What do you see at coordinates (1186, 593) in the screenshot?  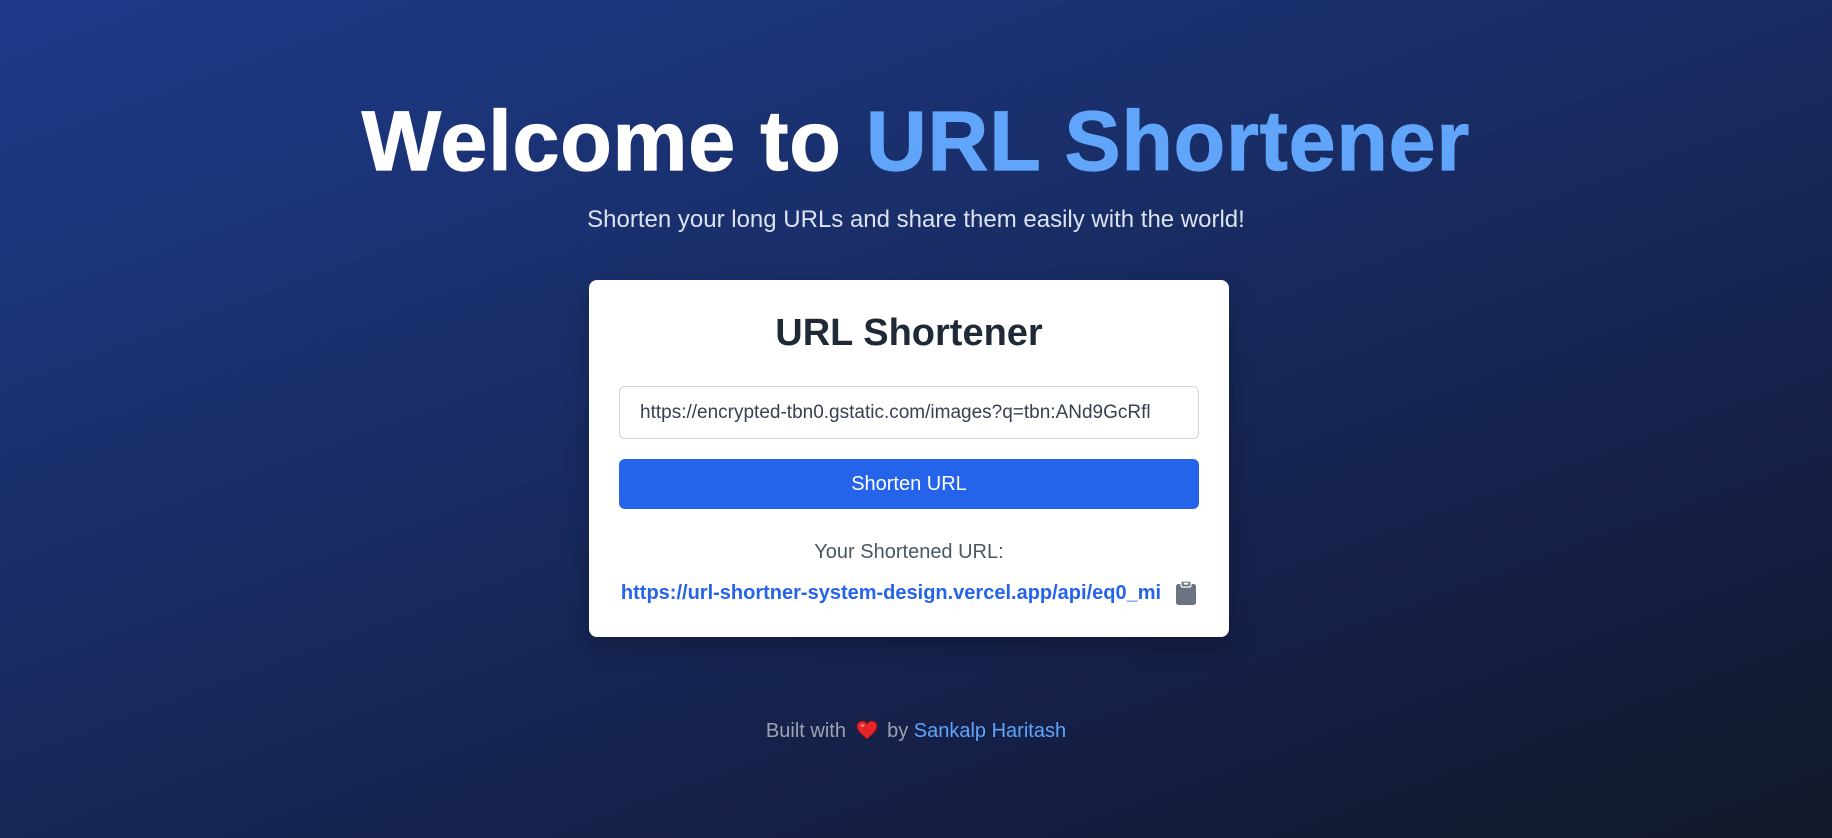 I see `clipboard-icon` at bounding box center [1186, 593].